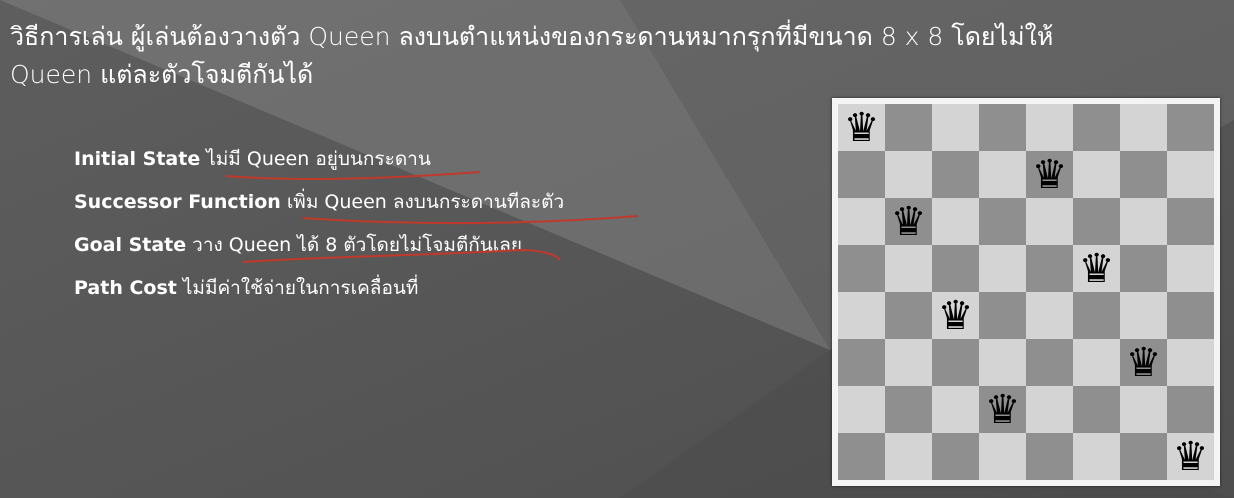 The height and width of the screenshot is (498, 1234). Describe the element at coordinates (425, 202) in the screenshot. I see `term-description: เพิ่ม Queen ลงบนกระดานทีละตัว` at that location.